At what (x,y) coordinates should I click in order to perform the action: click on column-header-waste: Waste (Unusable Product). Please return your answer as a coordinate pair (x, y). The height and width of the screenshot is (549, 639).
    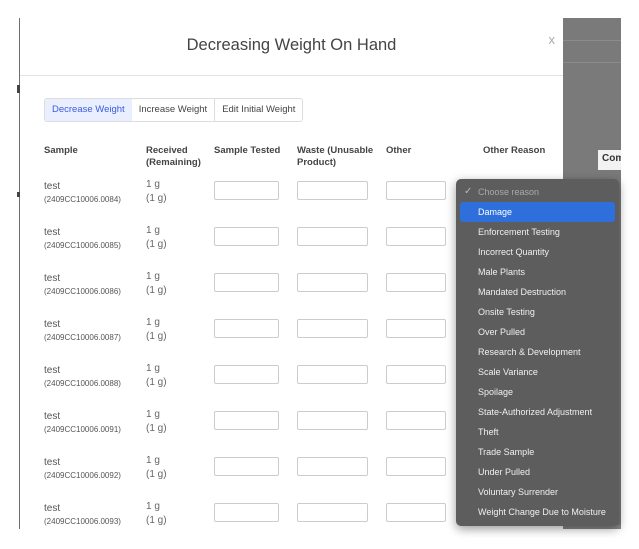
    Looking at the image, I should click on (335, 156).